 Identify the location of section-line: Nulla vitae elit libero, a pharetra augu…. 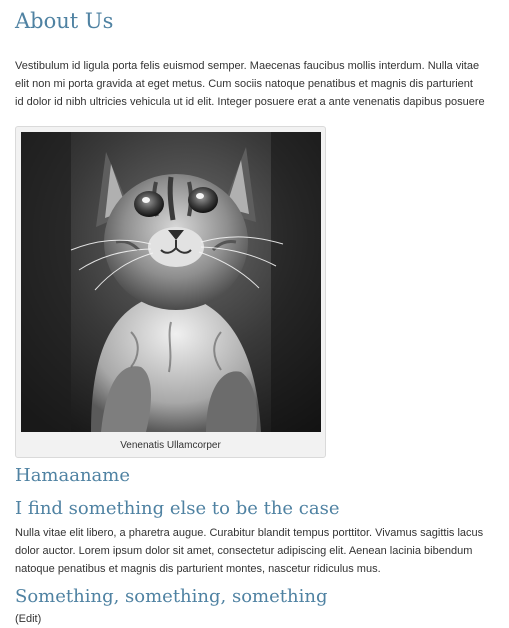
(249, 533).